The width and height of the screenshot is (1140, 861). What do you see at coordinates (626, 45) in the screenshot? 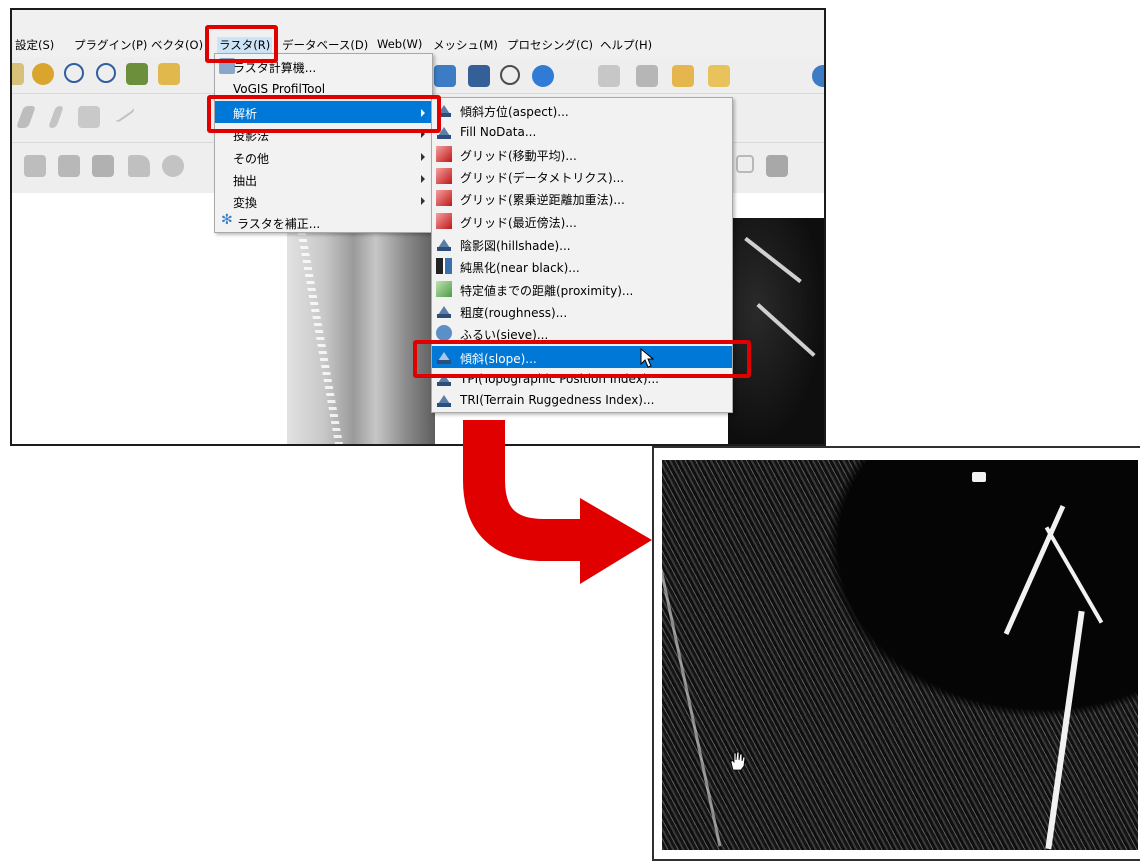
I see `menu-help: ヘルプ(H)` at bounding box center [626, 45].